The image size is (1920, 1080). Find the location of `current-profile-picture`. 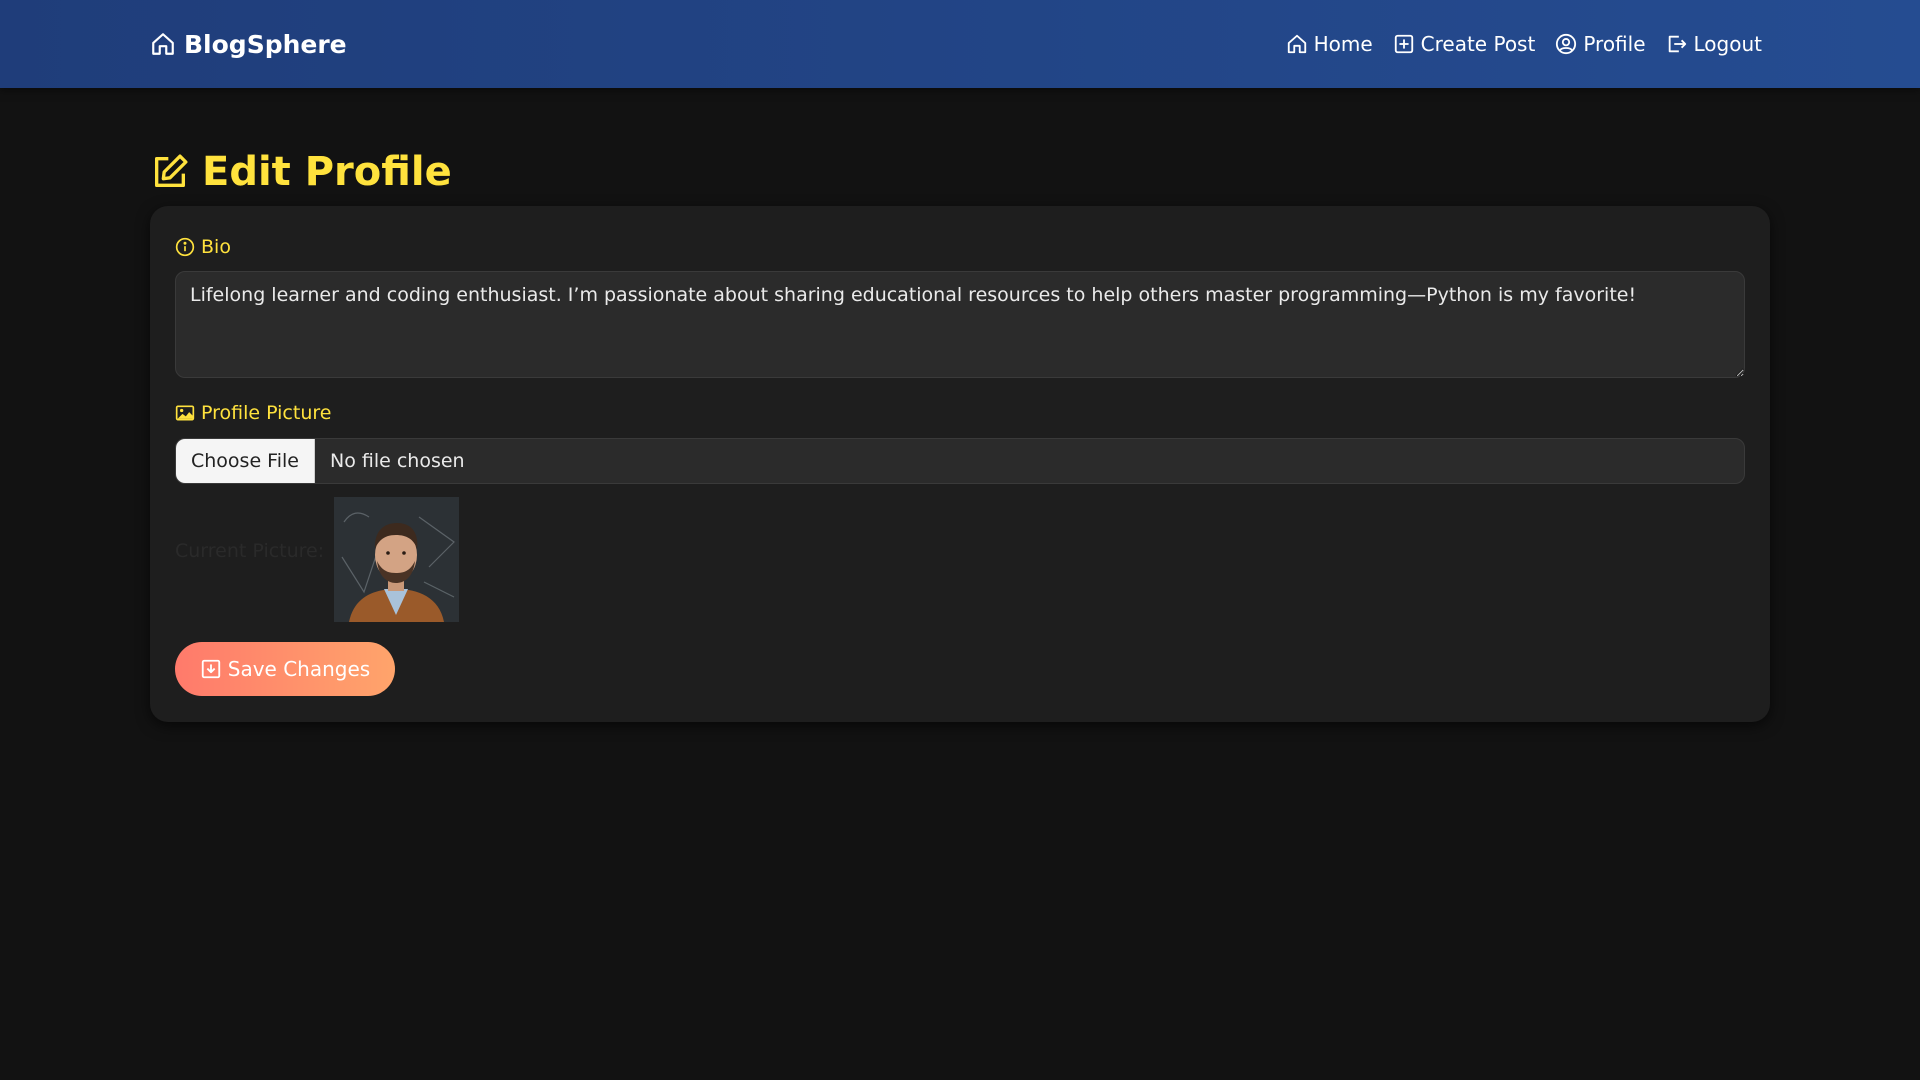

current-profile-picture is located at coordinates (396, 559).